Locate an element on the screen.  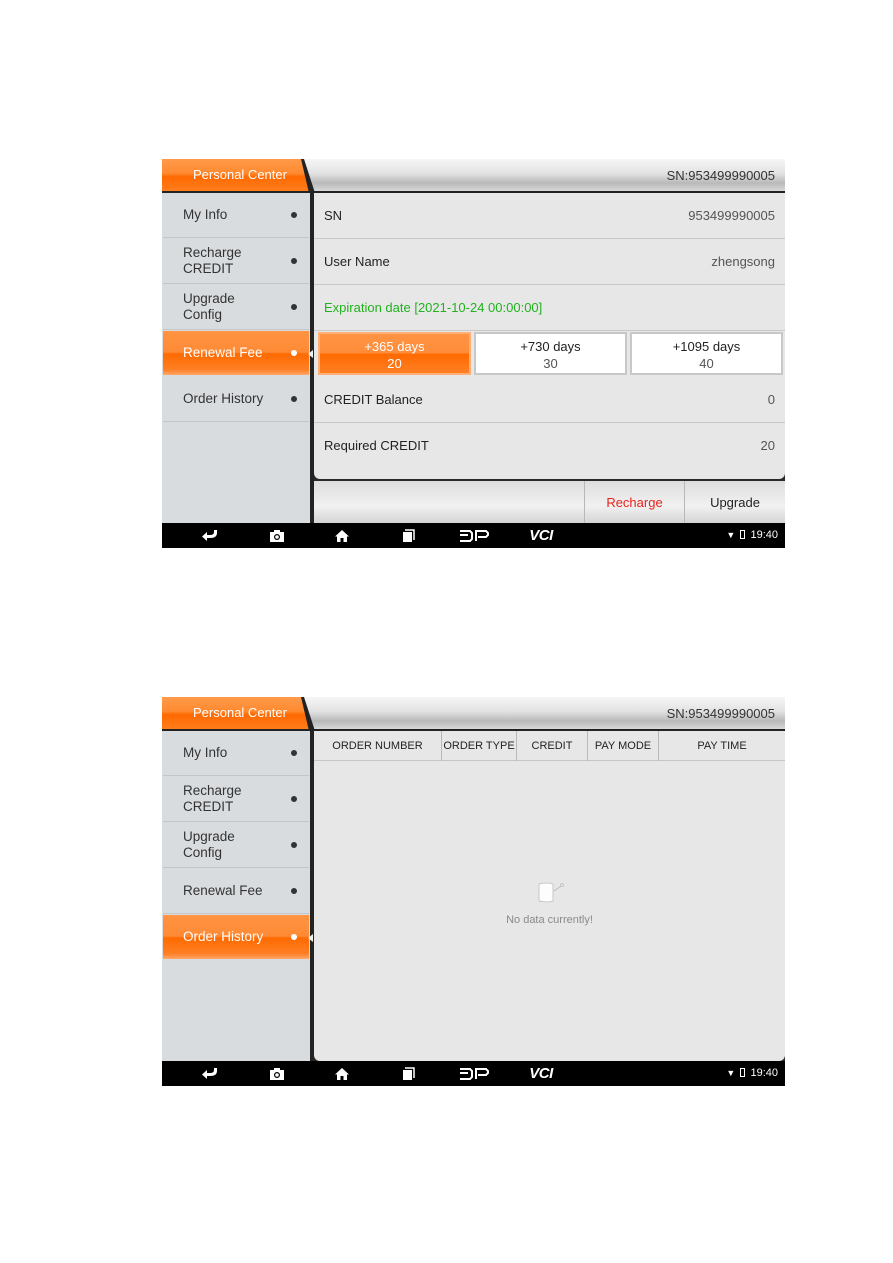
credit-balance-row: CREDIT Balance 0 is located at coordinates (549, 400).